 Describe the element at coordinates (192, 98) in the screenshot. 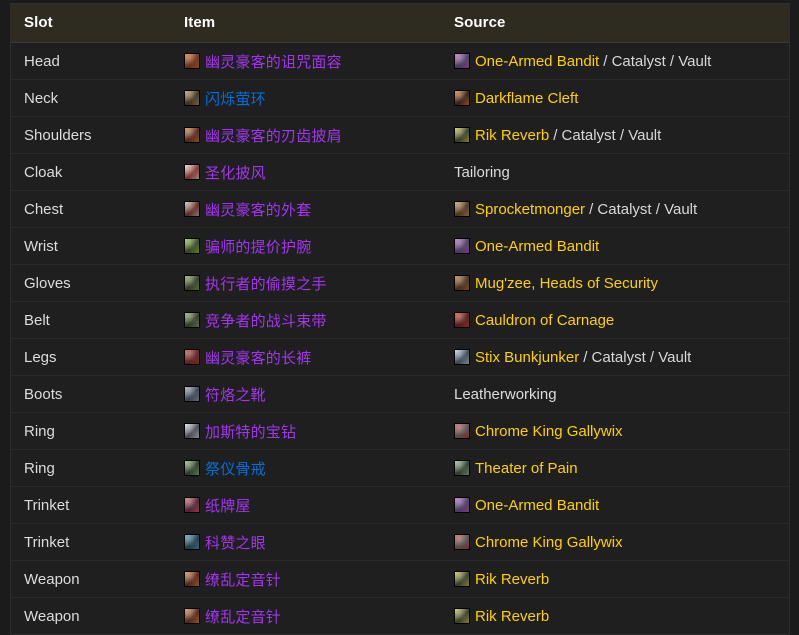

I see `item-icon-amulet` at that location.